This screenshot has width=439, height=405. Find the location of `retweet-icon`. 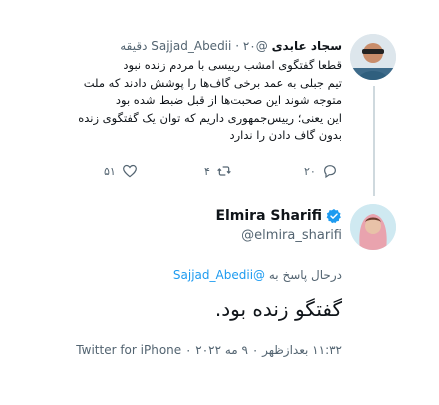

retweet-icon is located at coordinates (224, 171).